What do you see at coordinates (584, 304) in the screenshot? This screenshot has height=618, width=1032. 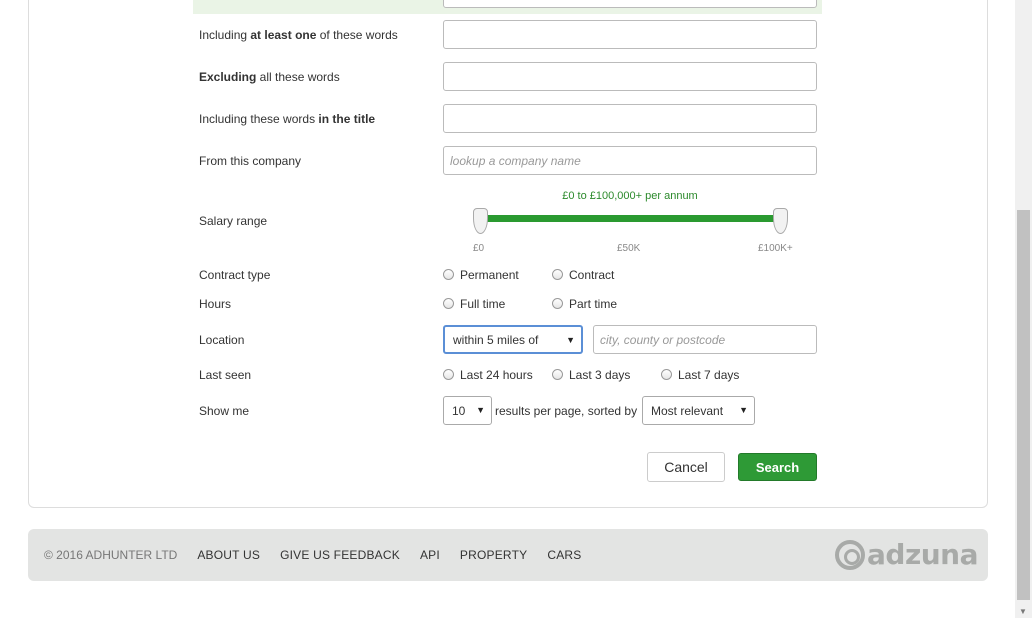 I see `radio-part-time: Part time` at bounding box center [584, 304].